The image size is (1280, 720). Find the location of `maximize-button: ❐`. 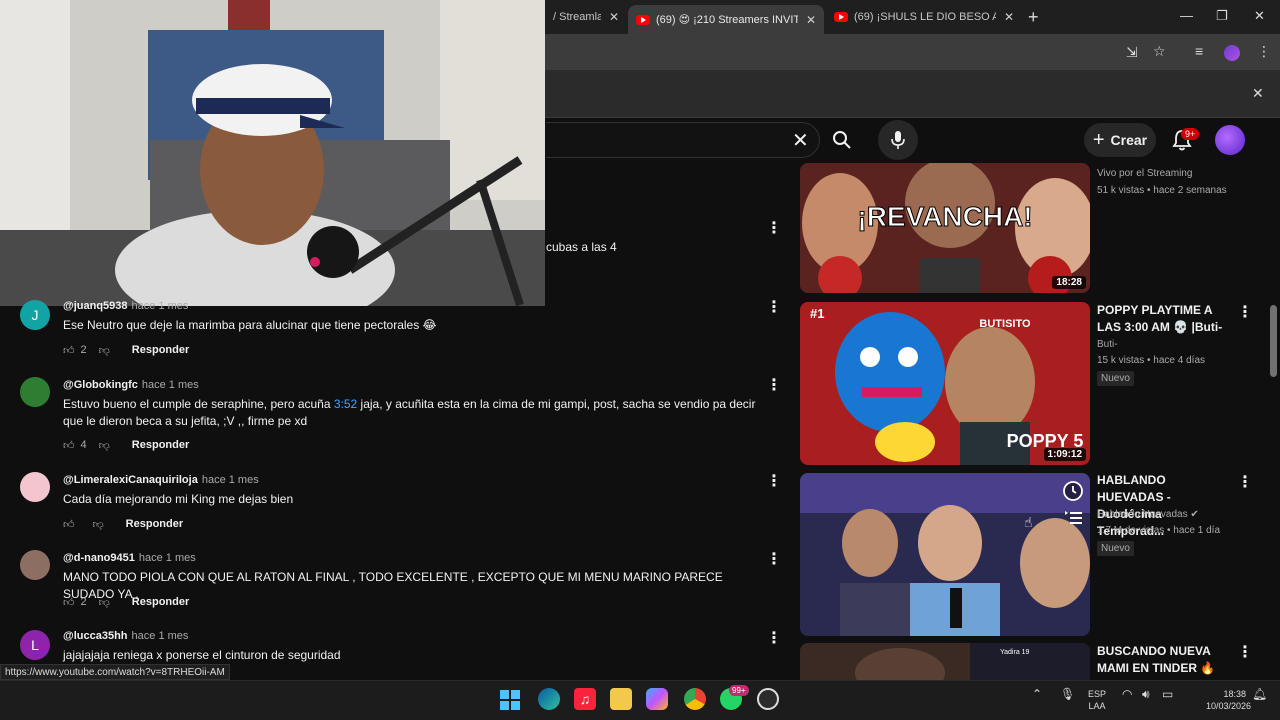

maximize-button: ❐ is located at coordinates (1222, 16).